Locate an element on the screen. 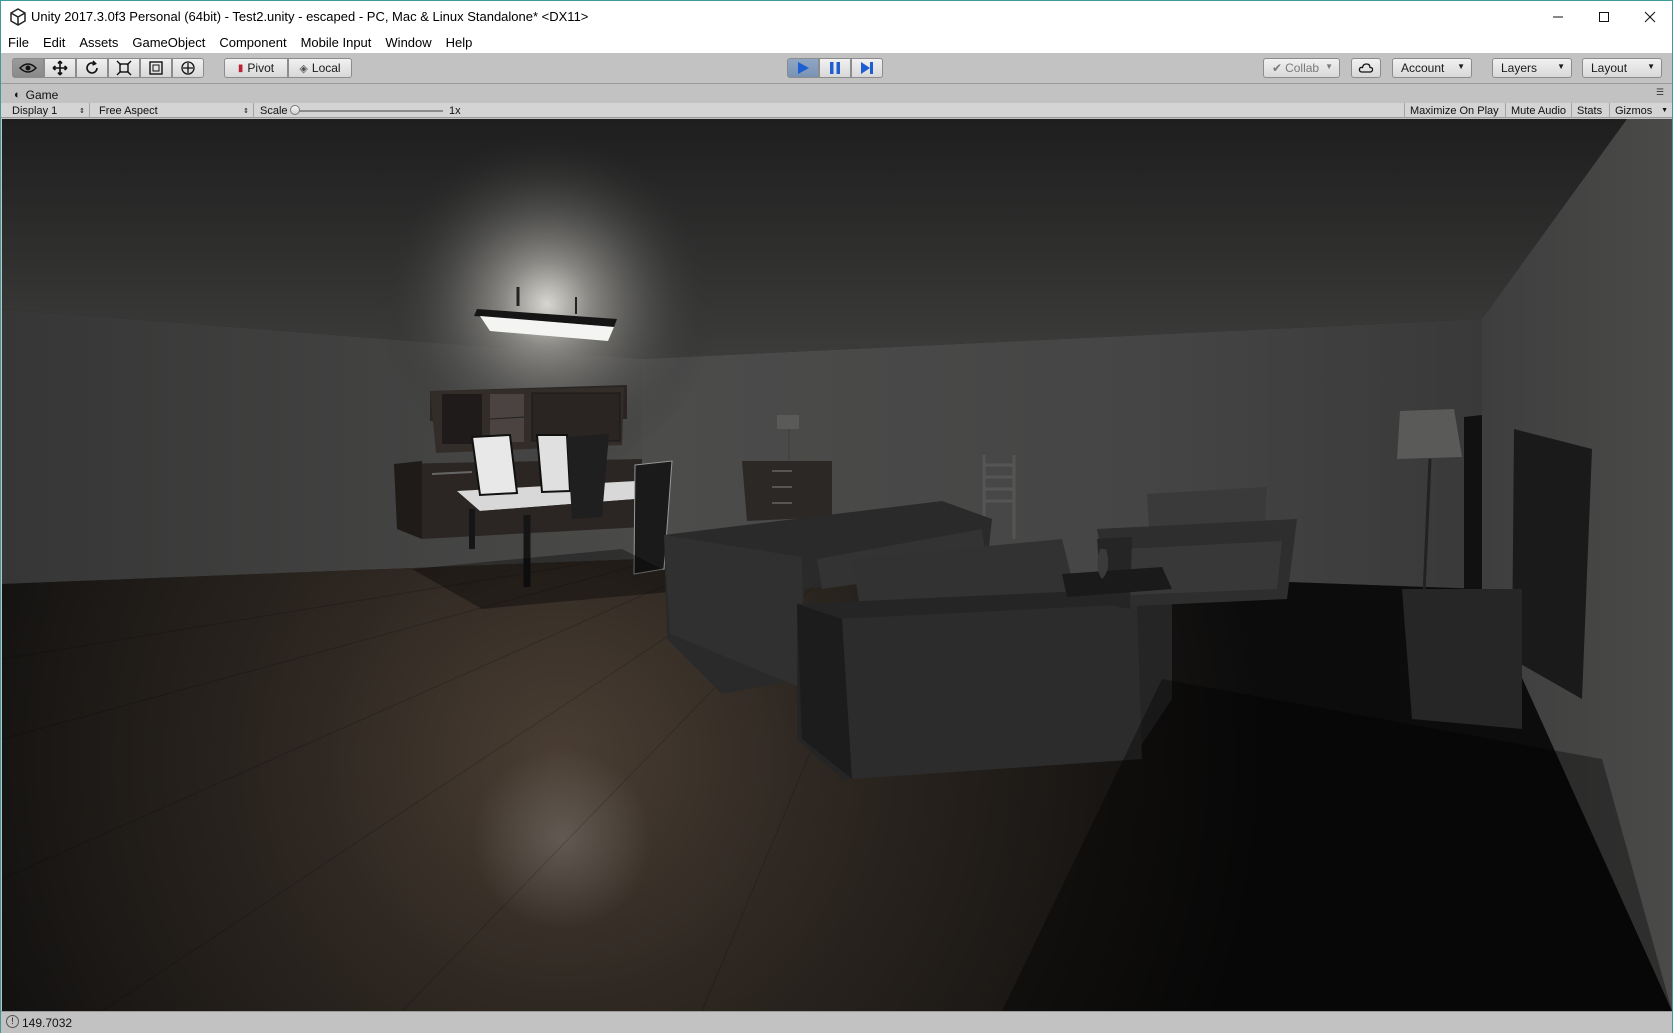 The width and height of the screenshot is (1673, 1033). pivot-label: Pivot is located at coordinates (261, 68).